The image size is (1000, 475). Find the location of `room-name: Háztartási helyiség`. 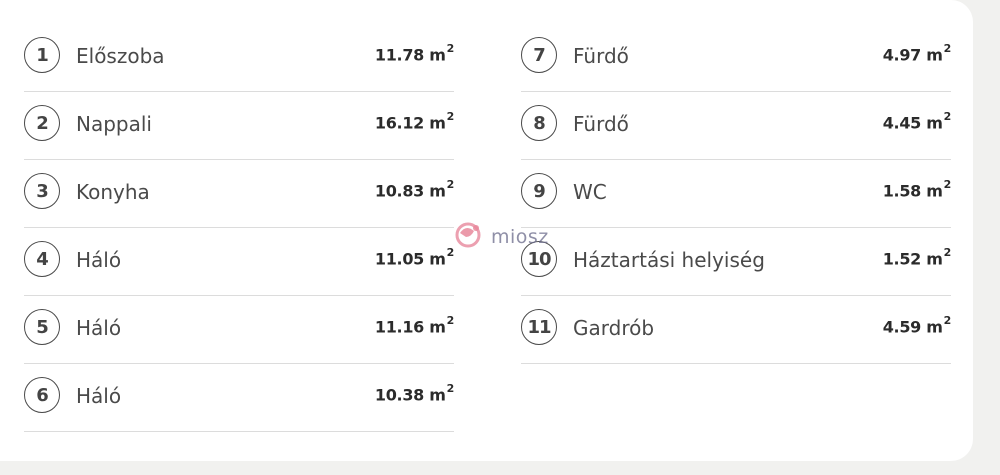

room-name: Háztartási helyiség is located at coordinates (669, 260).